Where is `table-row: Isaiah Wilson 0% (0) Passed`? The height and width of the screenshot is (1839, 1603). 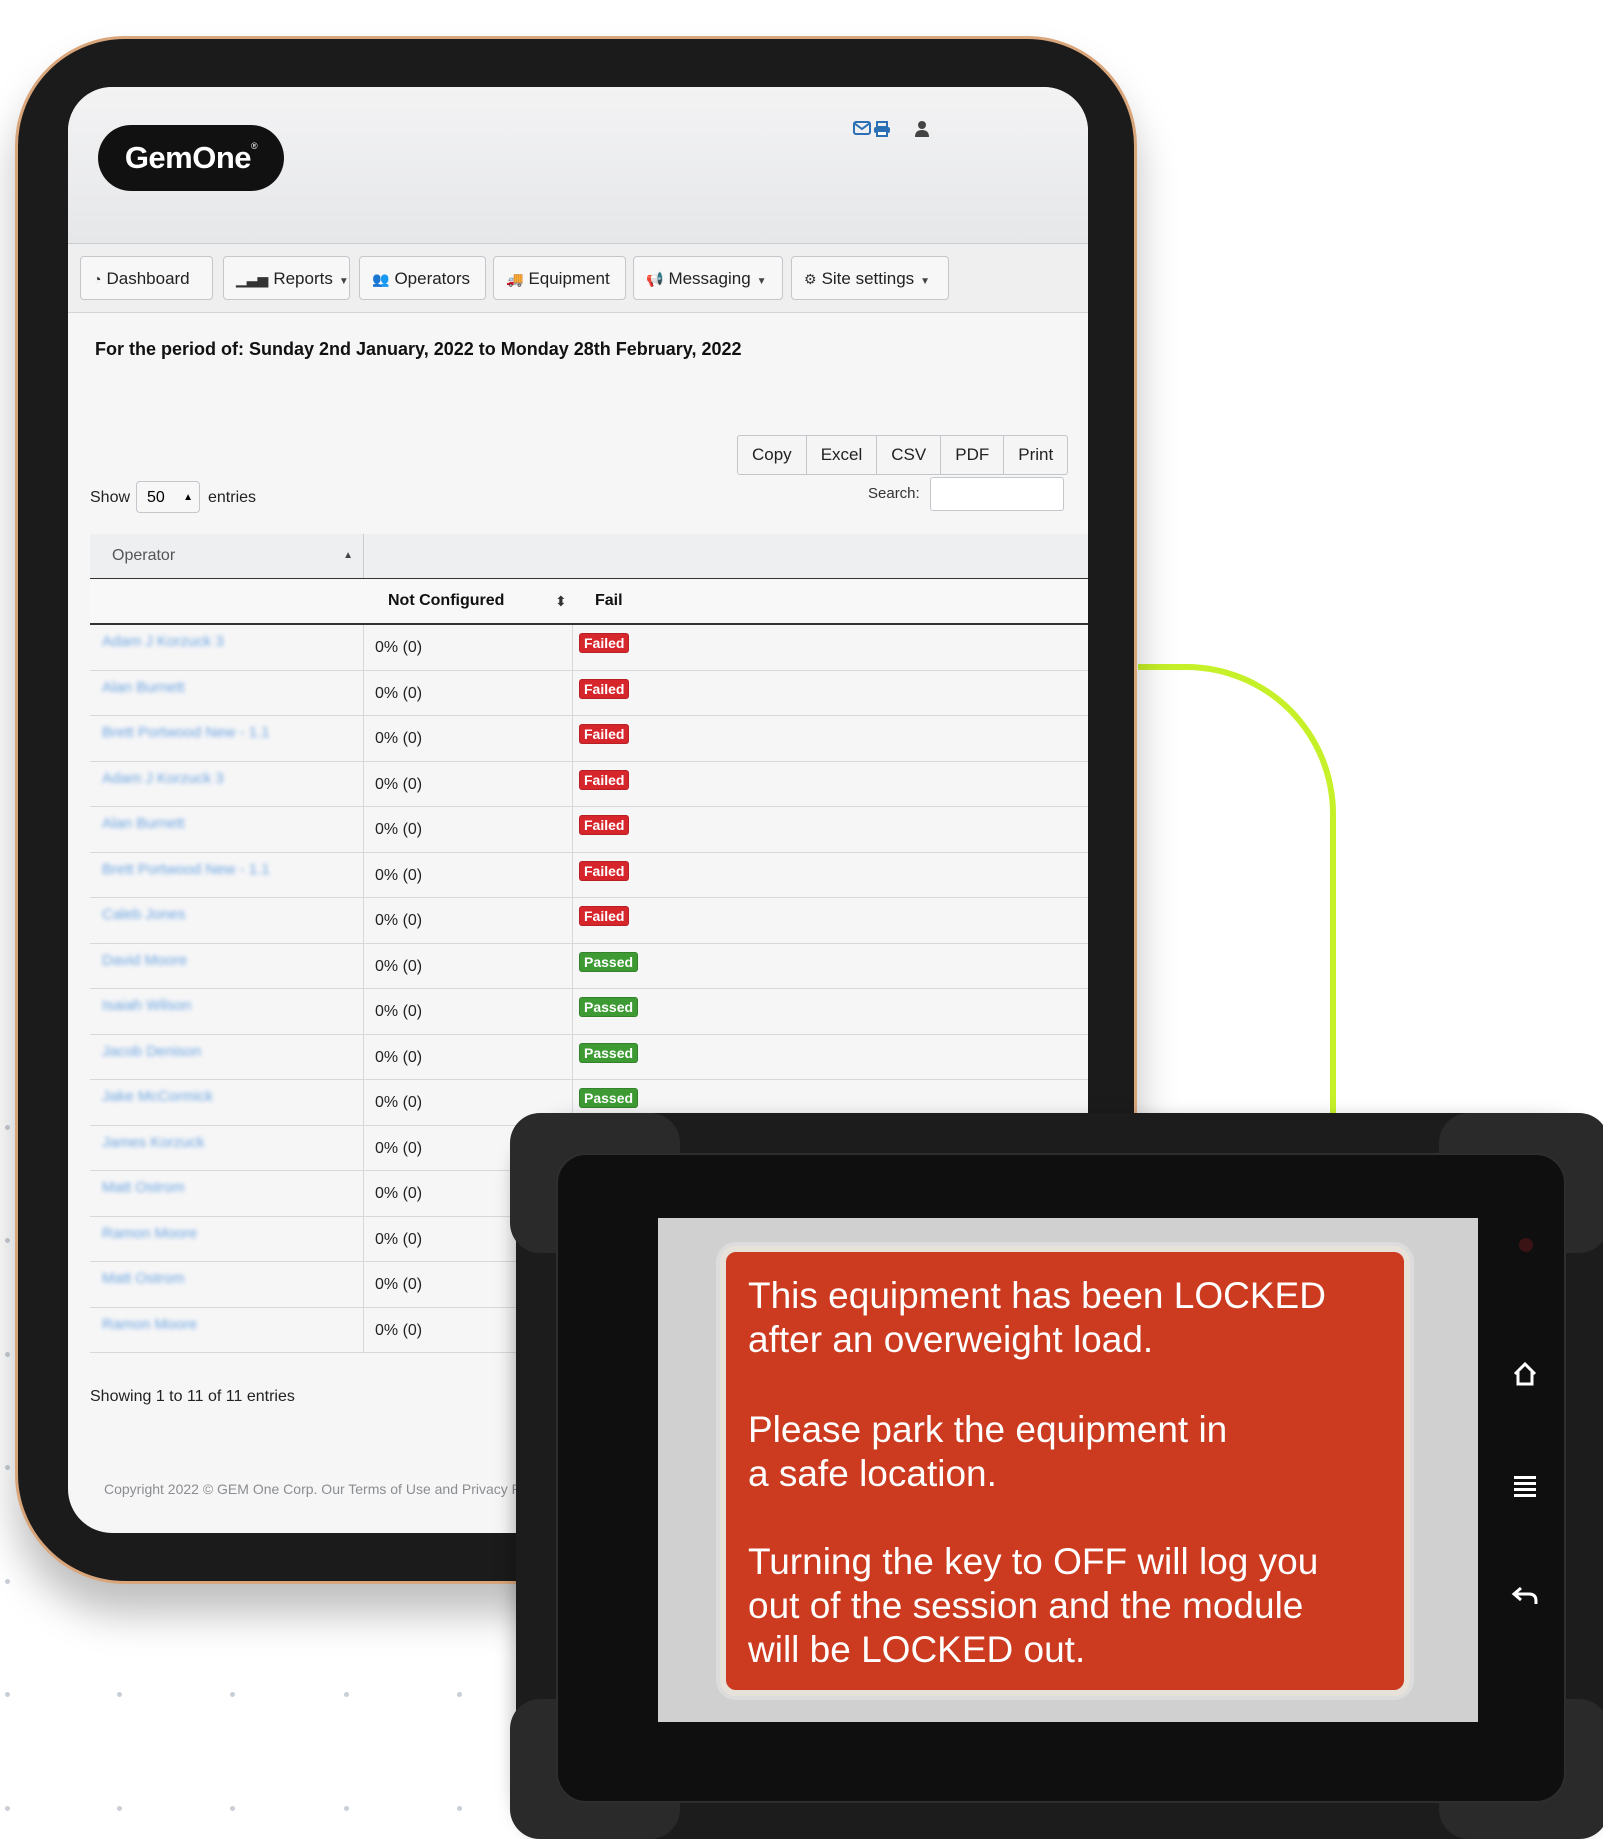
table-row: Isaiah Wilson 0% (0) Passed is located at coordinates (589, 1012).